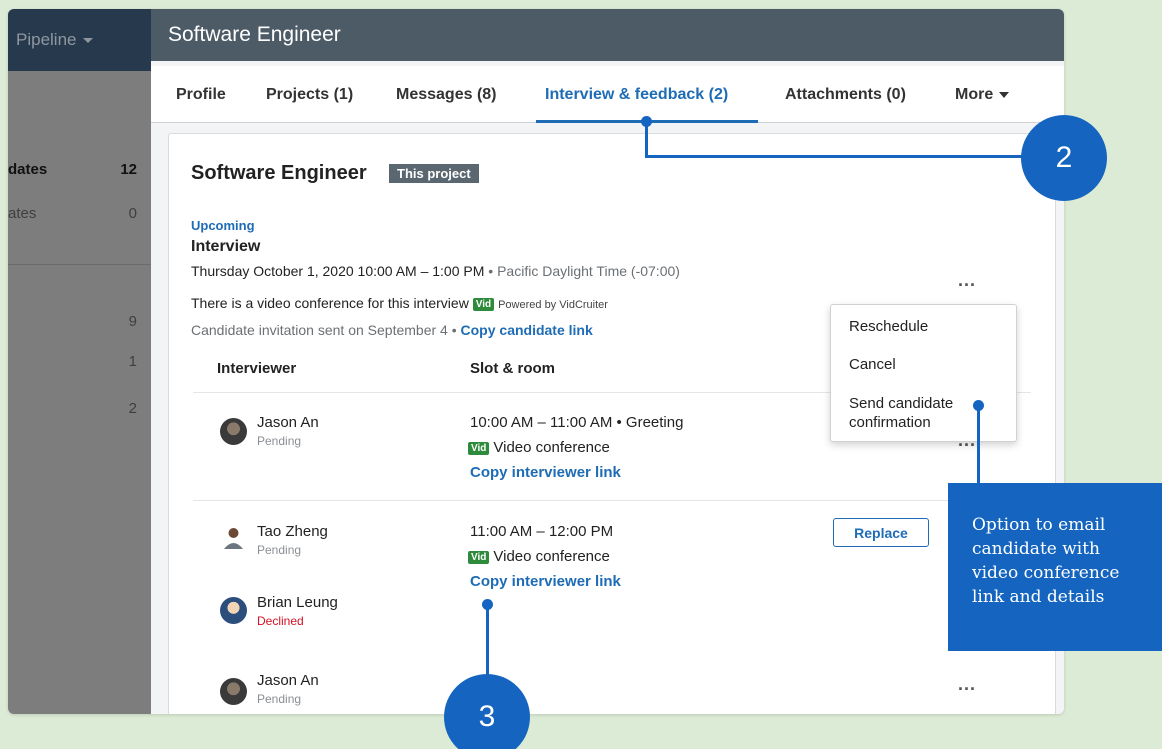 The width and height of the screenshot is (1162, 749). What do you see at coordinates (223, 225) in the screenshot?
I see `upcoming-label: Upcoming` at bounding box center [223, 225].